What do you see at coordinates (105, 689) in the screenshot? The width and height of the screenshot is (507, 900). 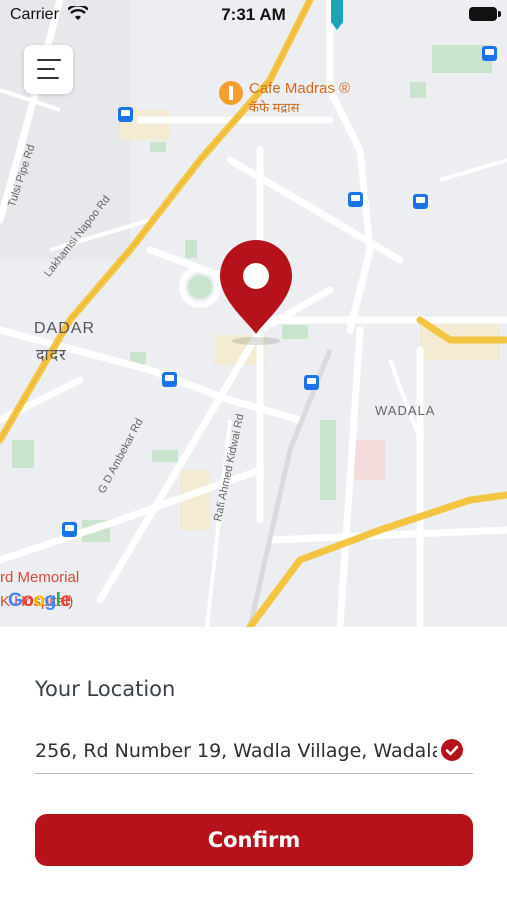 I see `location-title: Your Location` at bounding box center [105, 689].